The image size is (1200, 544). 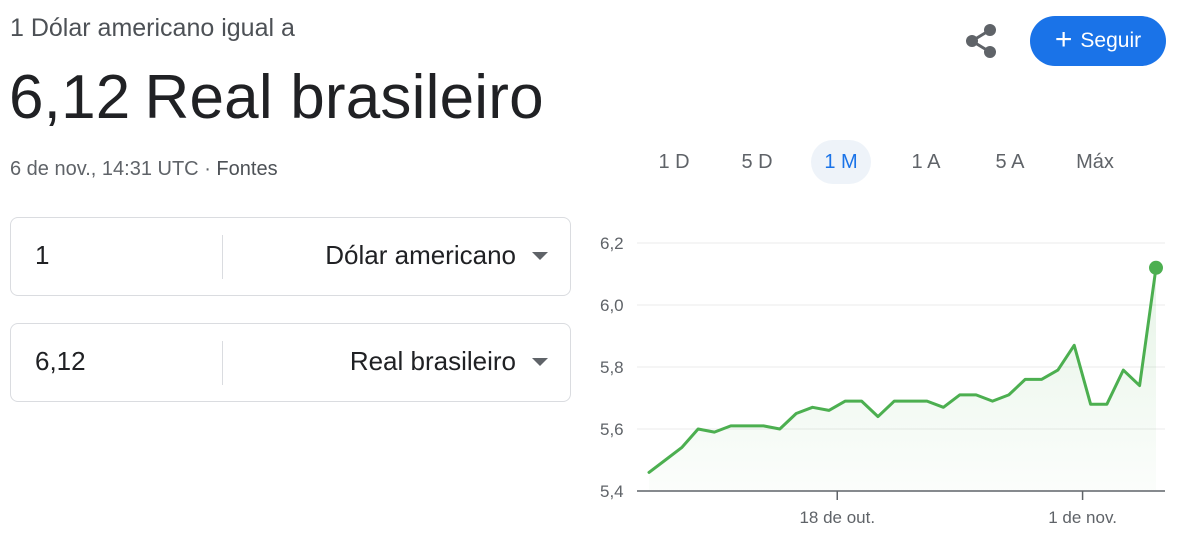 What do you see at coordinates (612, 429) in the screenshot?
I see `y-tick-label: 5,6` at bounding box center [612, 429].